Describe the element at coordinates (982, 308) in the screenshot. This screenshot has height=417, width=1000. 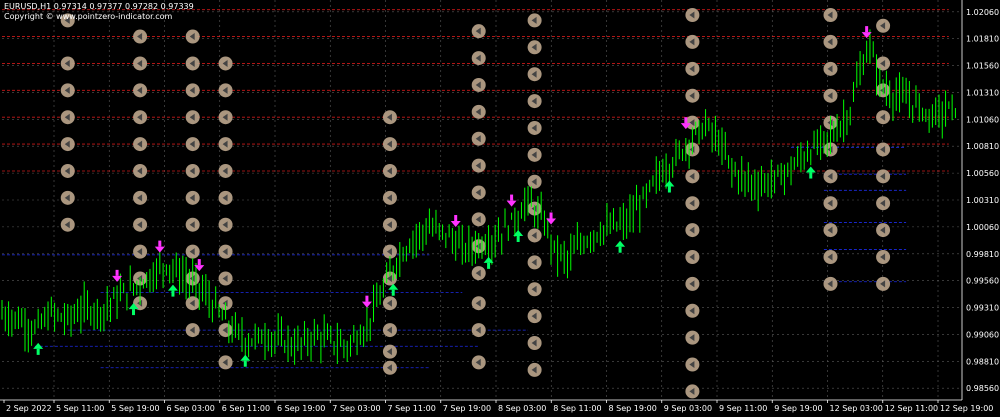
I see `price-tick-label: 0.99310` at that location.